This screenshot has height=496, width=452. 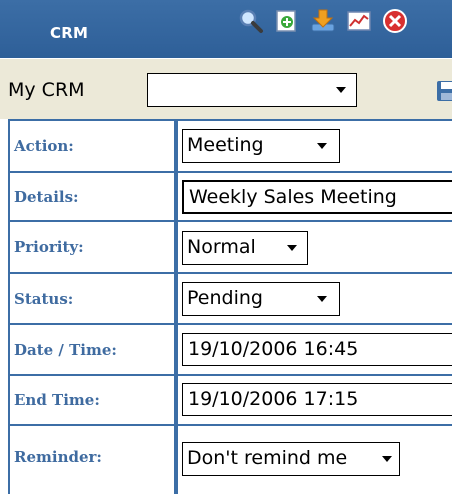 I want to click on endtime-label-cell: End Time:, so click(x=92, y=400).